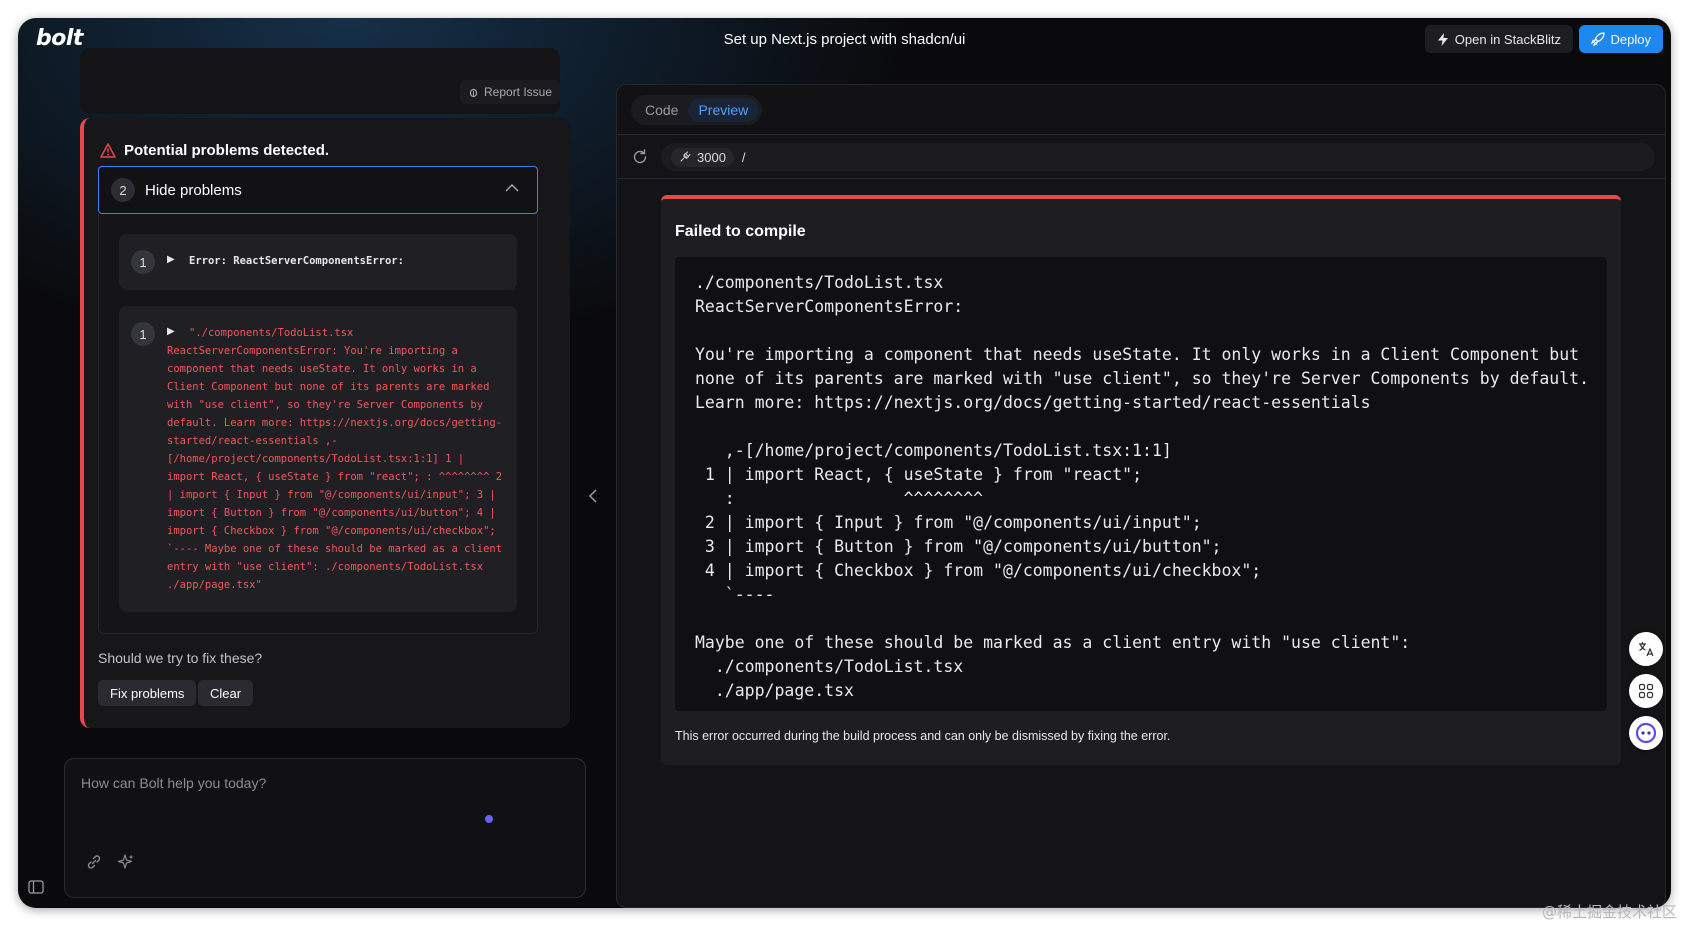 The height and width of the screenshot is (926, 1689). What do you see at coordinates (94, 862) in the screenshot?
I see `link-icon` at bounding box center [94, 862].